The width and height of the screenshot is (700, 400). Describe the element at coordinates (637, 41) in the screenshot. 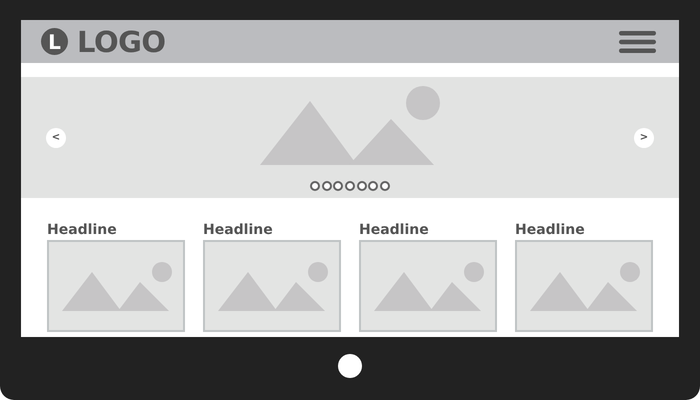

I see `menu-icon` at that location.